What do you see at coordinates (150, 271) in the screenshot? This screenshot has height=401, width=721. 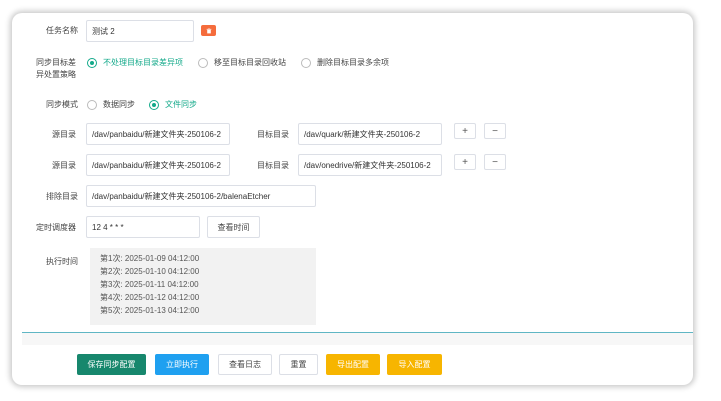 I see `list-item: 第2次: 2025-01-10 04:12:00` at bounding box center [150, 271].